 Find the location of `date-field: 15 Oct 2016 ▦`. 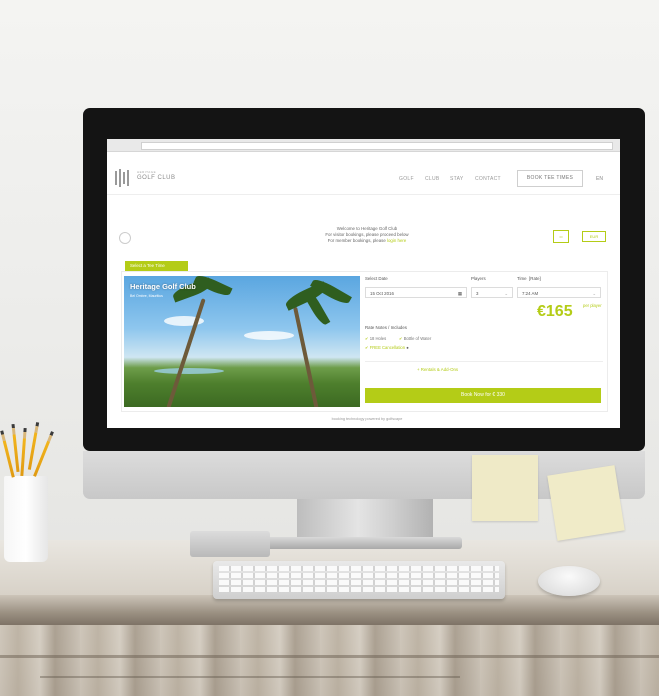

date-field: 15 Oct 2016 ▦ is located at coordinates (416, 292).